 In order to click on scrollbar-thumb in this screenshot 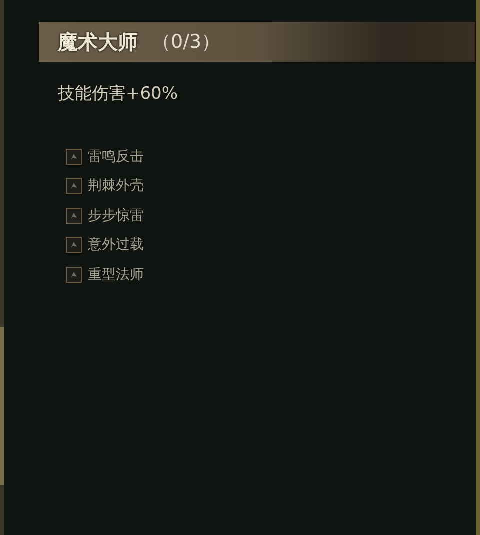, I will do `click(2, 406)`.